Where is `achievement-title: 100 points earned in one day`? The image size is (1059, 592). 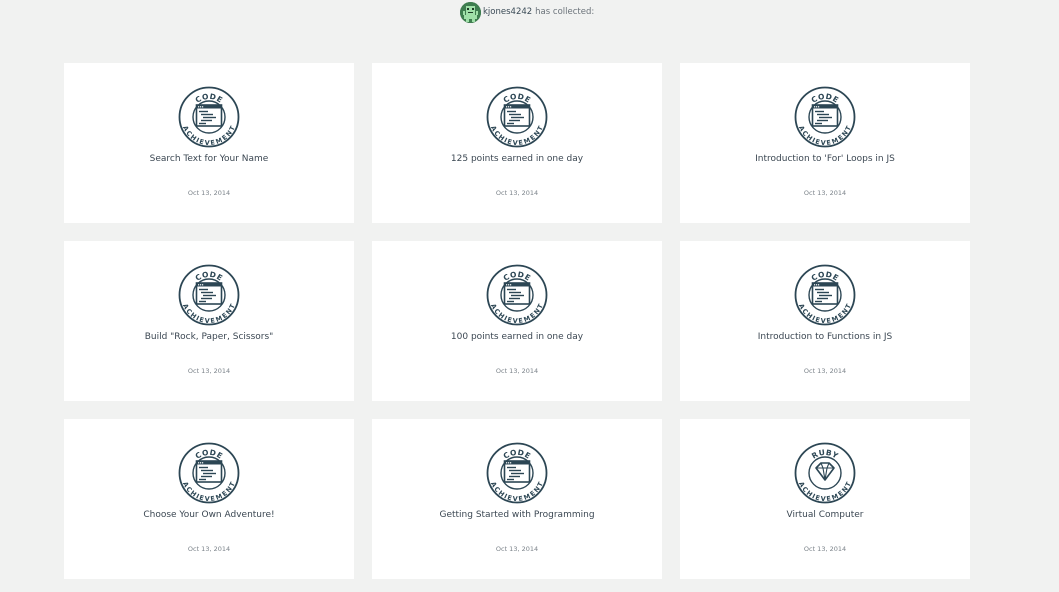
achievement-title: 100 points earned in one day is located at coordinates (517, 337).